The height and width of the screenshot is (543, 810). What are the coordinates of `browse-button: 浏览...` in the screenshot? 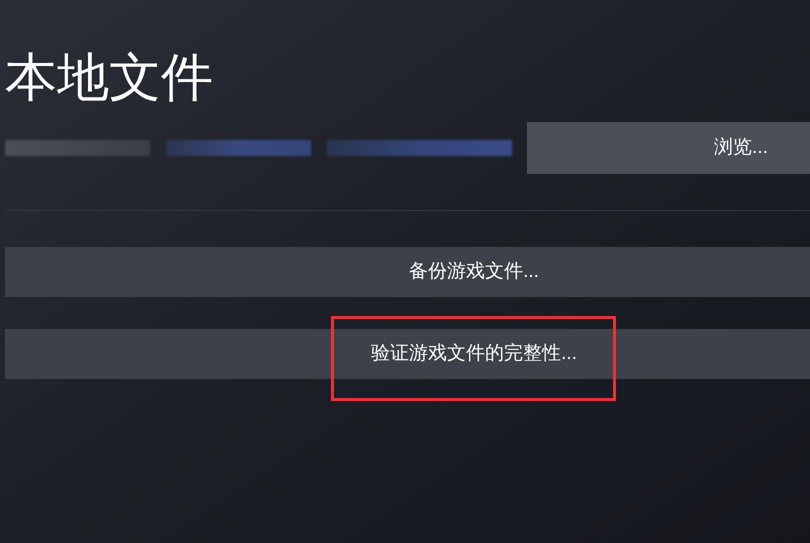 It's located at (668, 148).